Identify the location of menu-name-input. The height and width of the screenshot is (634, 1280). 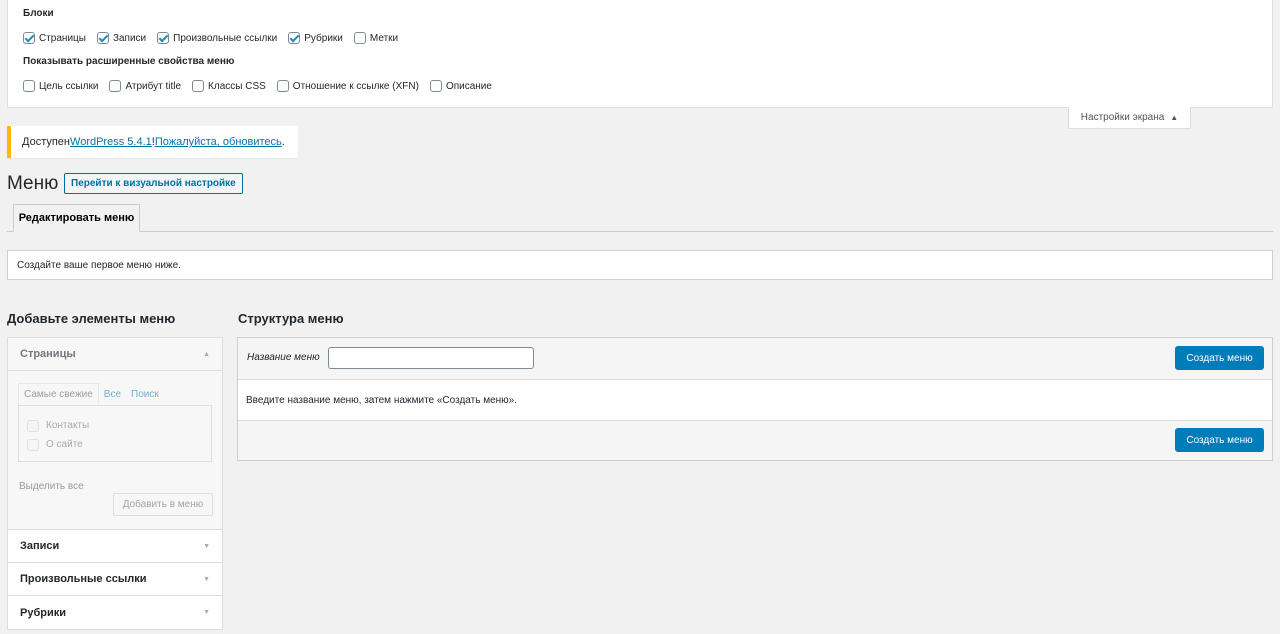
(431, 358).